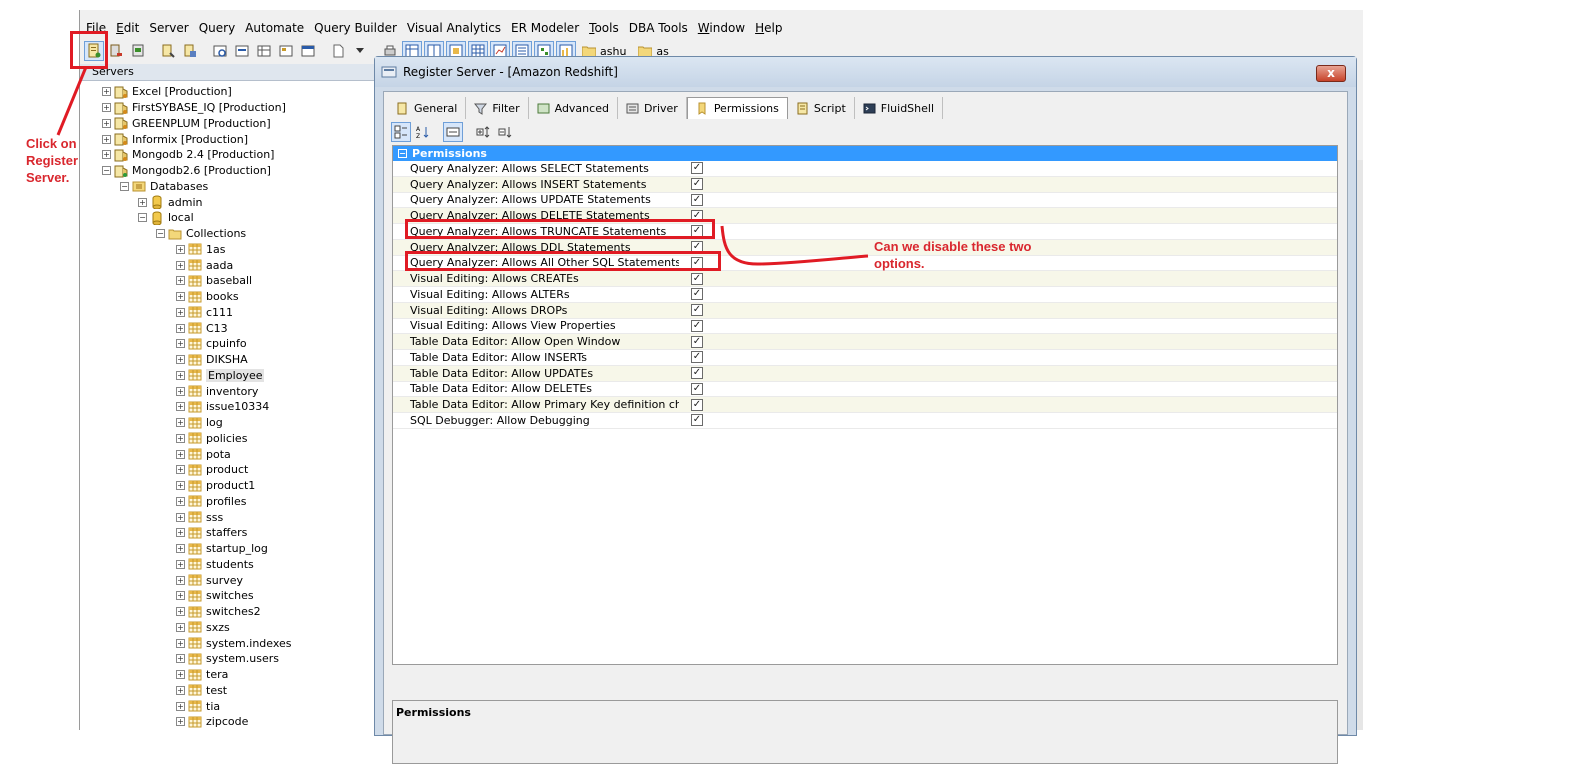  What do you see at coordinates (560, 229) in the screenshot?
I see `annotation-box-truncate` at bounding box center [560, 229].